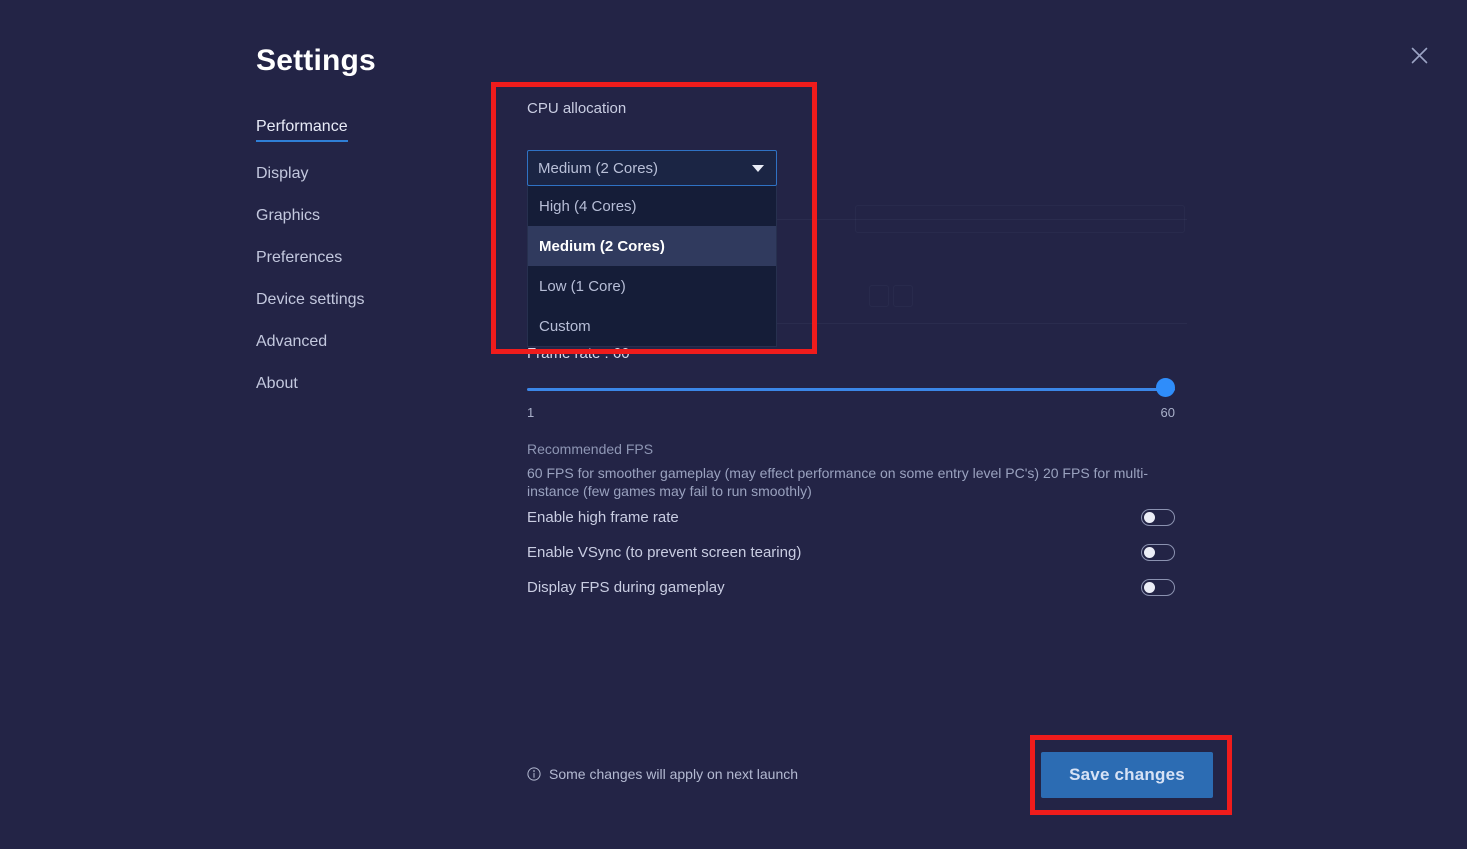 Image resolution: width=1467 pixels, height=849 pixels. What do you see at coordinates (1158, 517) in the screenshot?
I see `toggle-high-frame-rate` at bounding box center [1158, 517].